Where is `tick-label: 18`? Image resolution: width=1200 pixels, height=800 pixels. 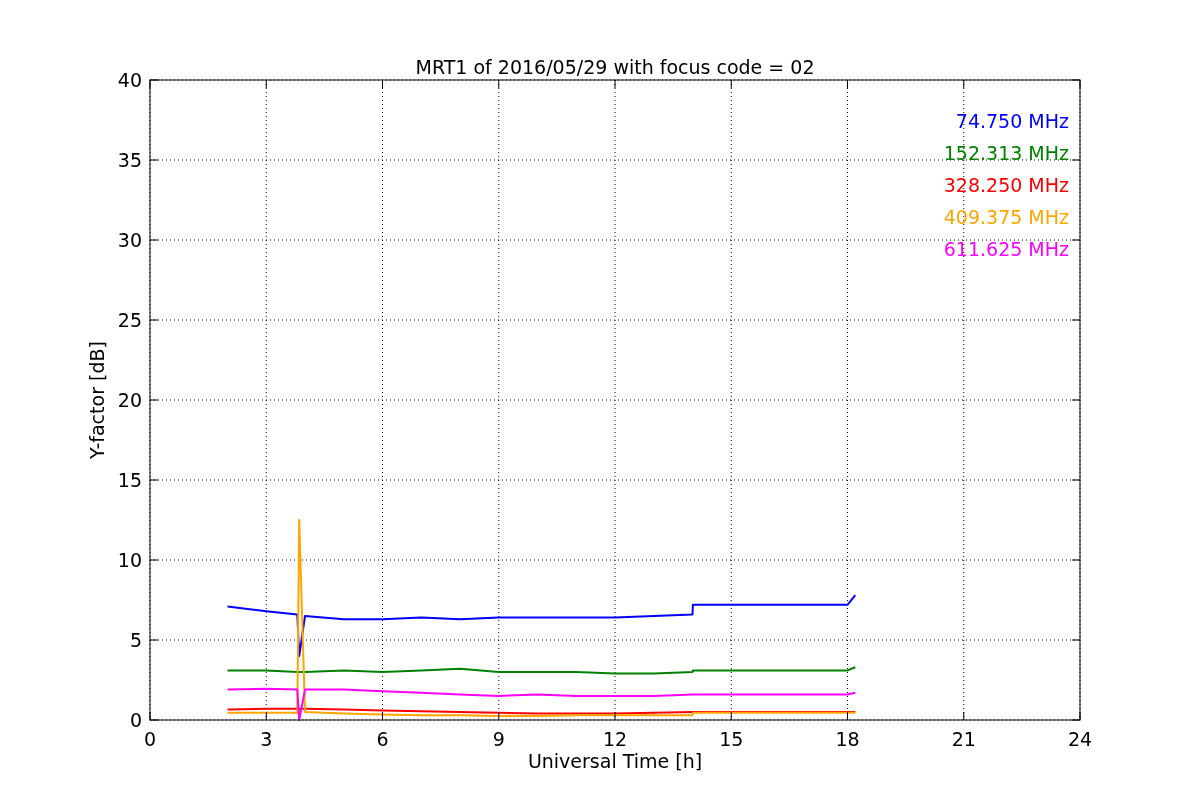 tick-label: 18 is located at coordinates (847, 739).